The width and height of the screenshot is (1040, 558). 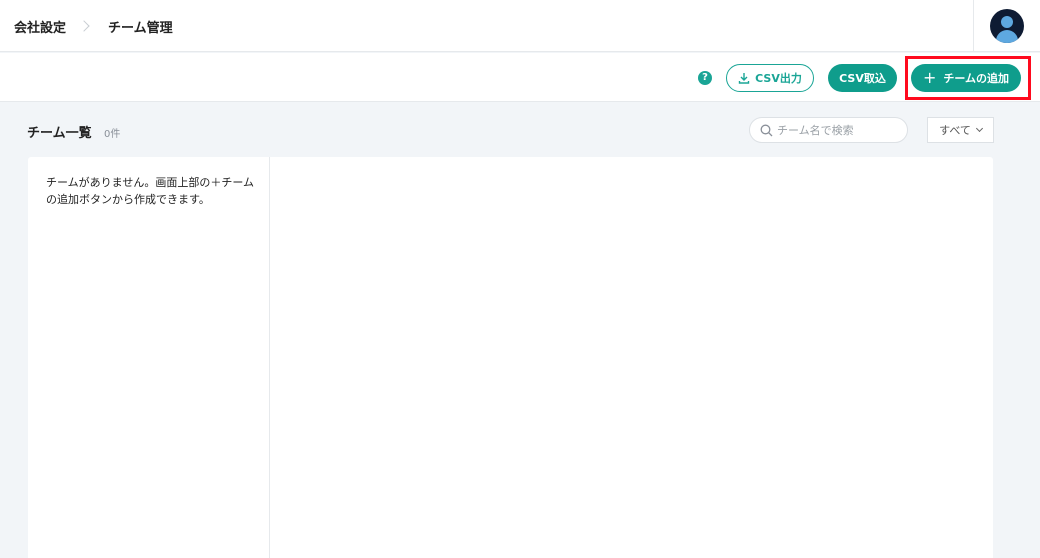 What do you see at coordinates (93, 26) in the screenshot?
I see `breadcrumb: 会社設定 チーム管理` at bounding box center [93, 26].